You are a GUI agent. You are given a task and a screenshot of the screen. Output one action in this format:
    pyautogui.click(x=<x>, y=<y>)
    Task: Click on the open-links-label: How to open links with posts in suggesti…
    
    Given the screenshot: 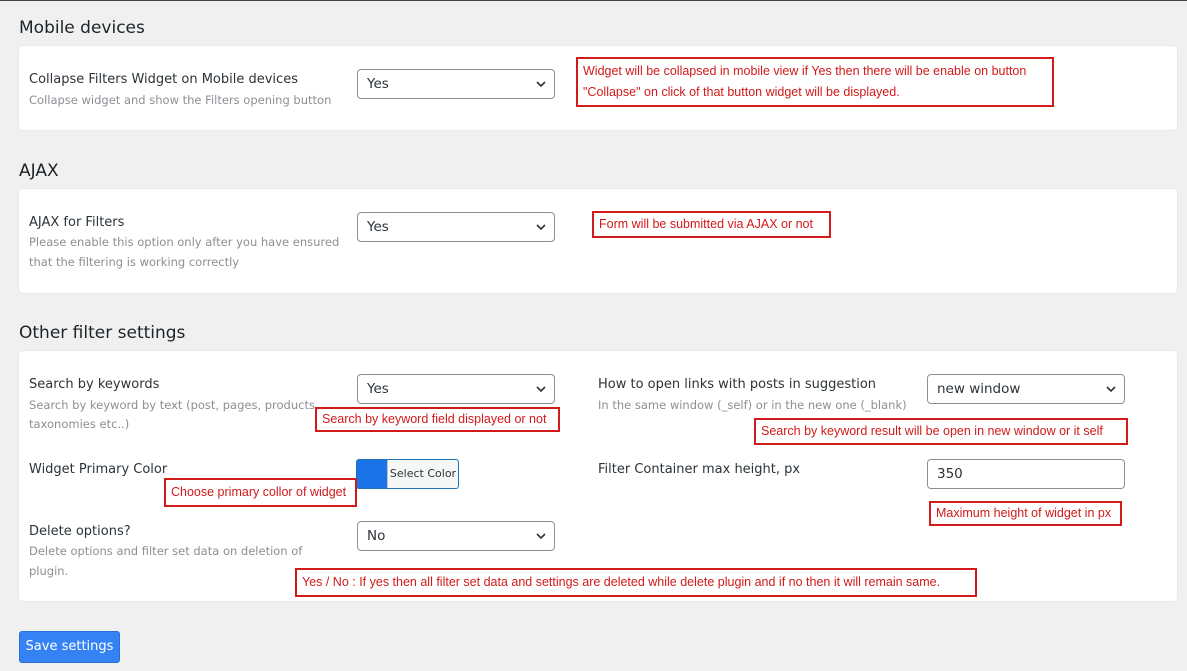 What is the action you would take?
    pyautogui.click(x=737, y=384)
    